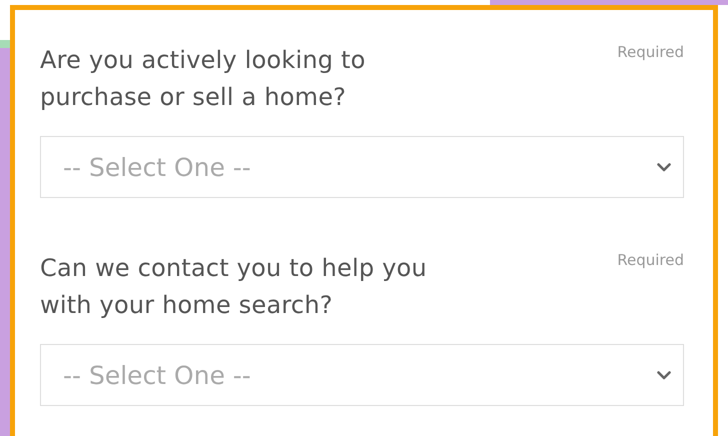  What do you see at coordinates (234, 287) in the screenshot?
I see `question-label: Can we contact you to help you with your home search?` at bounding box center [234, 287].